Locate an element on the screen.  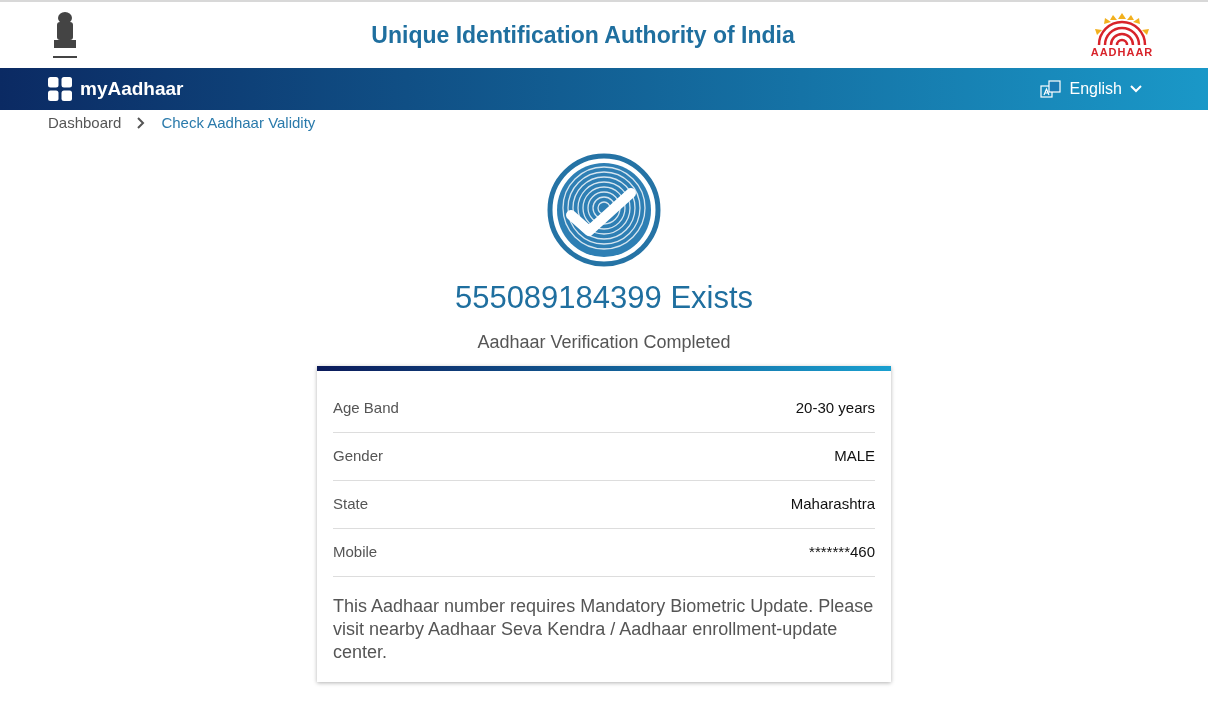
result-heading: 555089184399 Exists is located at coordinates (604, 297).